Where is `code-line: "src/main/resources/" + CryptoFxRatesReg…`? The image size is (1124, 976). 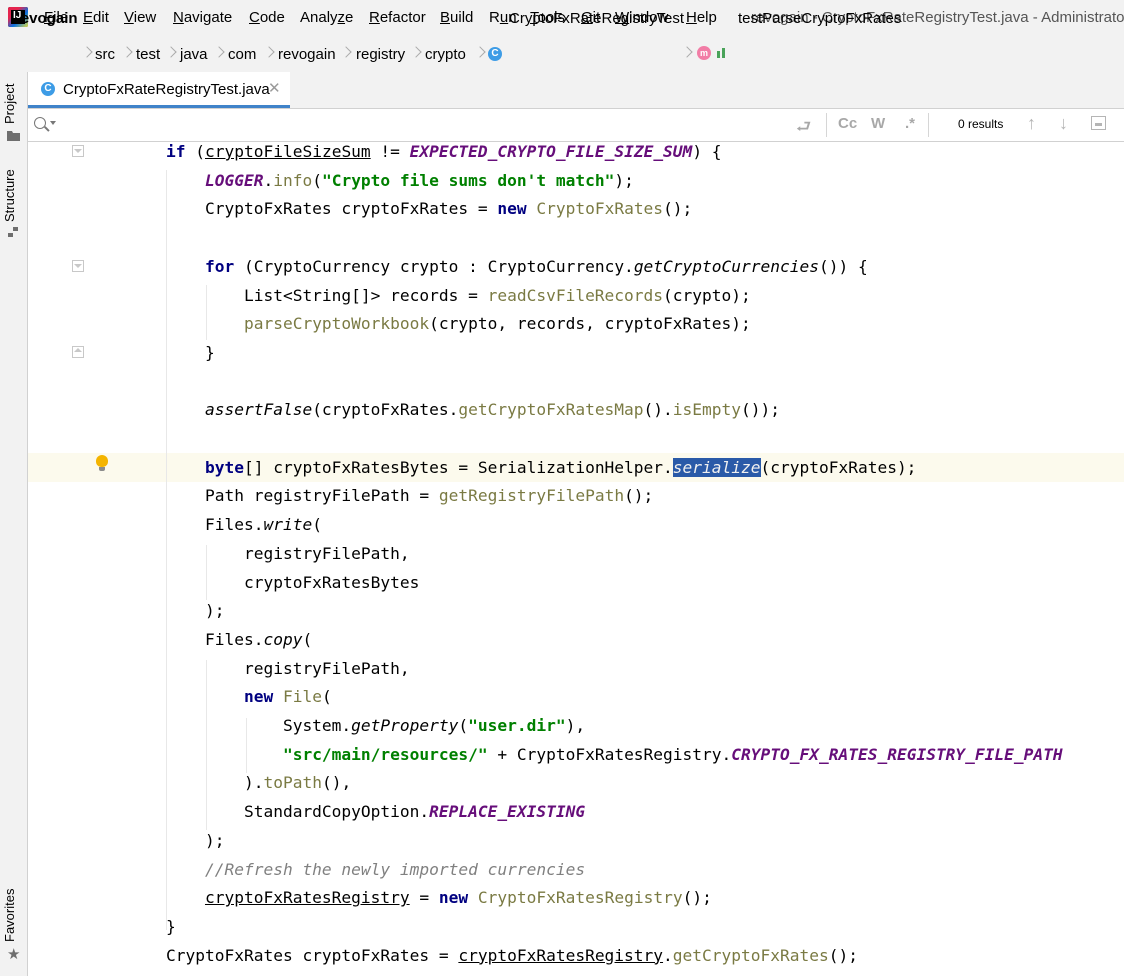
code-line: "src/main/resources/" + CryptoFxRatesReg… is located at coordinates (672, 754).